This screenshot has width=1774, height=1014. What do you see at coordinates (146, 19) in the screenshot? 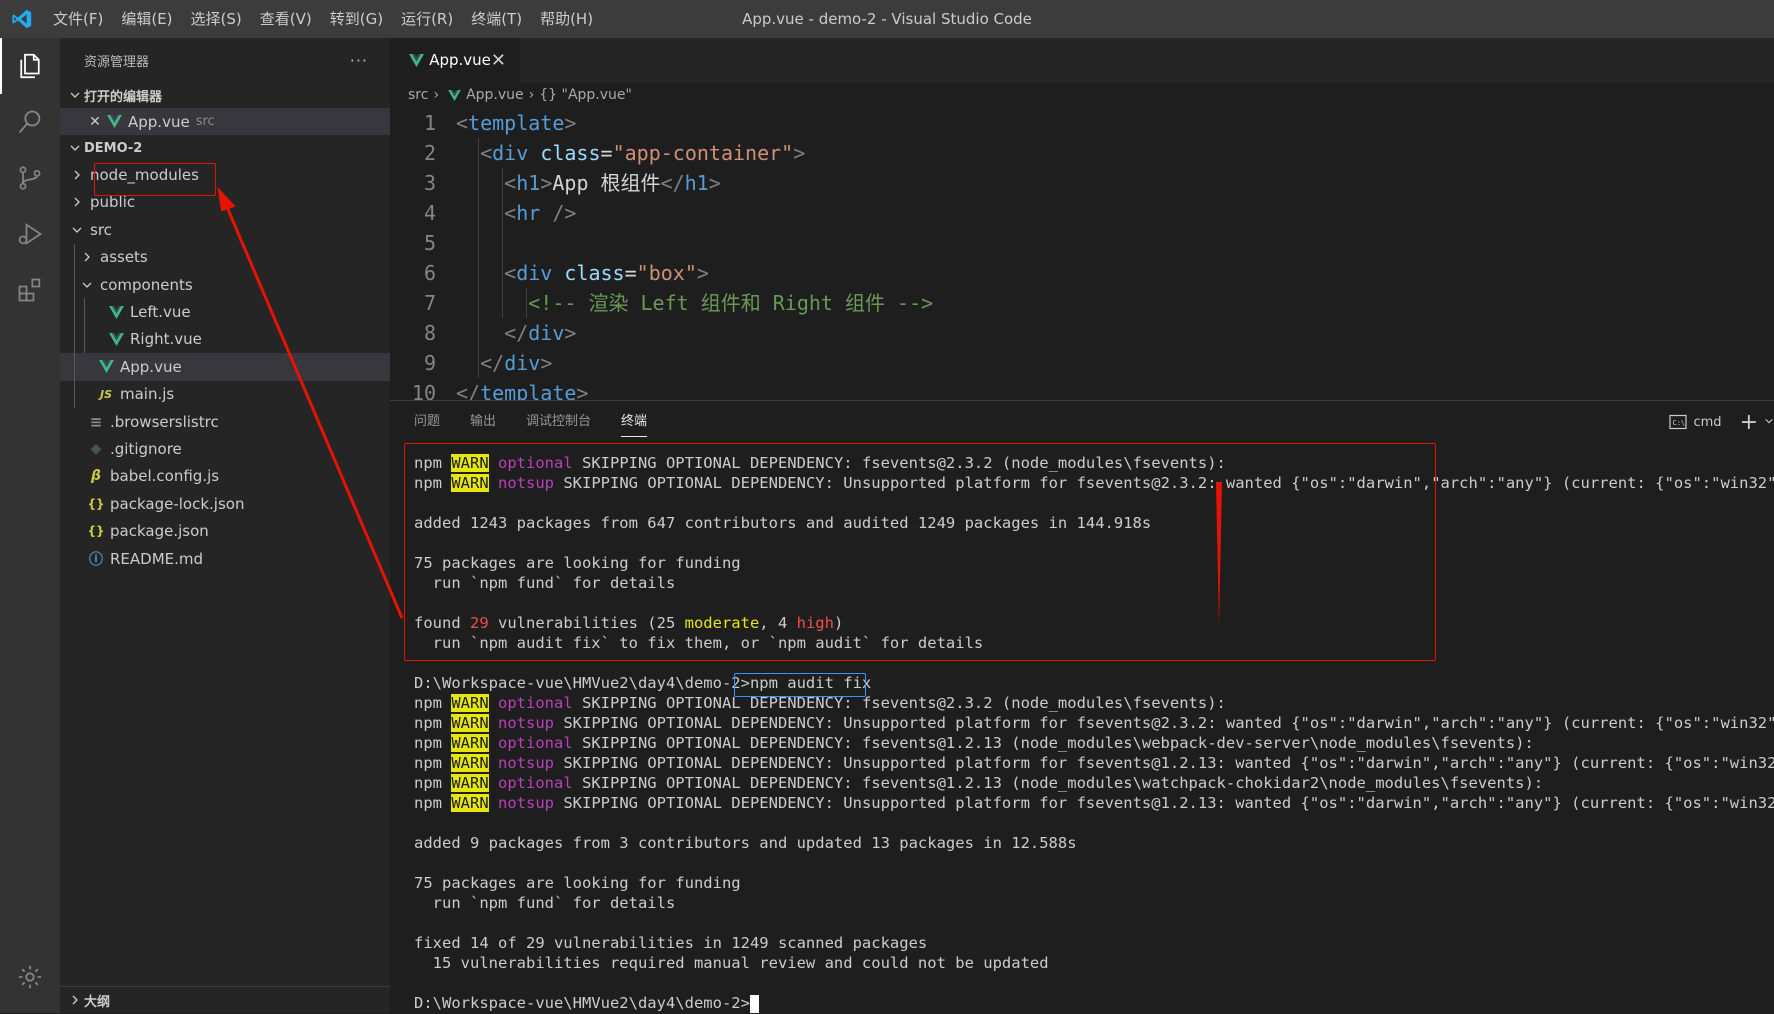
I see `menu-item-1: 编辑(E)` at bounding box center [146, 19].